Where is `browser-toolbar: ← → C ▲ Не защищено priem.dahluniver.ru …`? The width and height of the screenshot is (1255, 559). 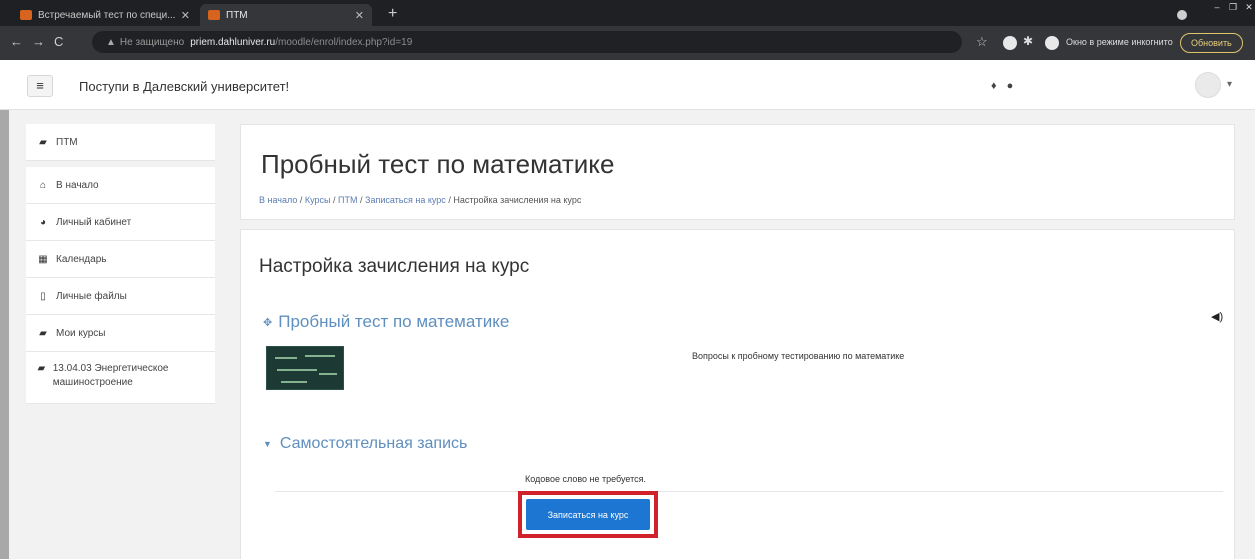
browser-toolbar: ← → C ▲ Не защищено priem.dahluniver.ru … is located at coordinates (627, 43).